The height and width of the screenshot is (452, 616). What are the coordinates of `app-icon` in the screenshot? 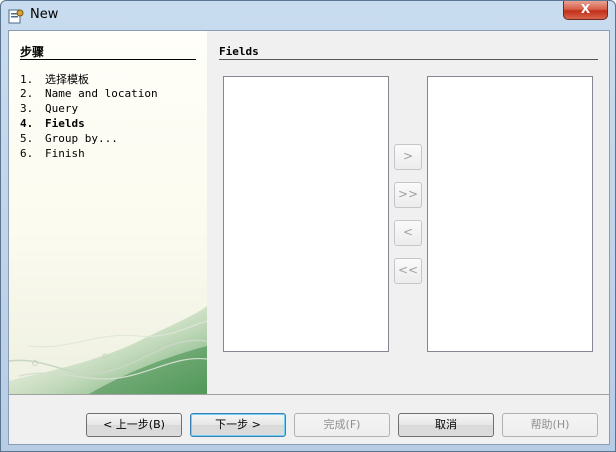 It's located at (16, 16).